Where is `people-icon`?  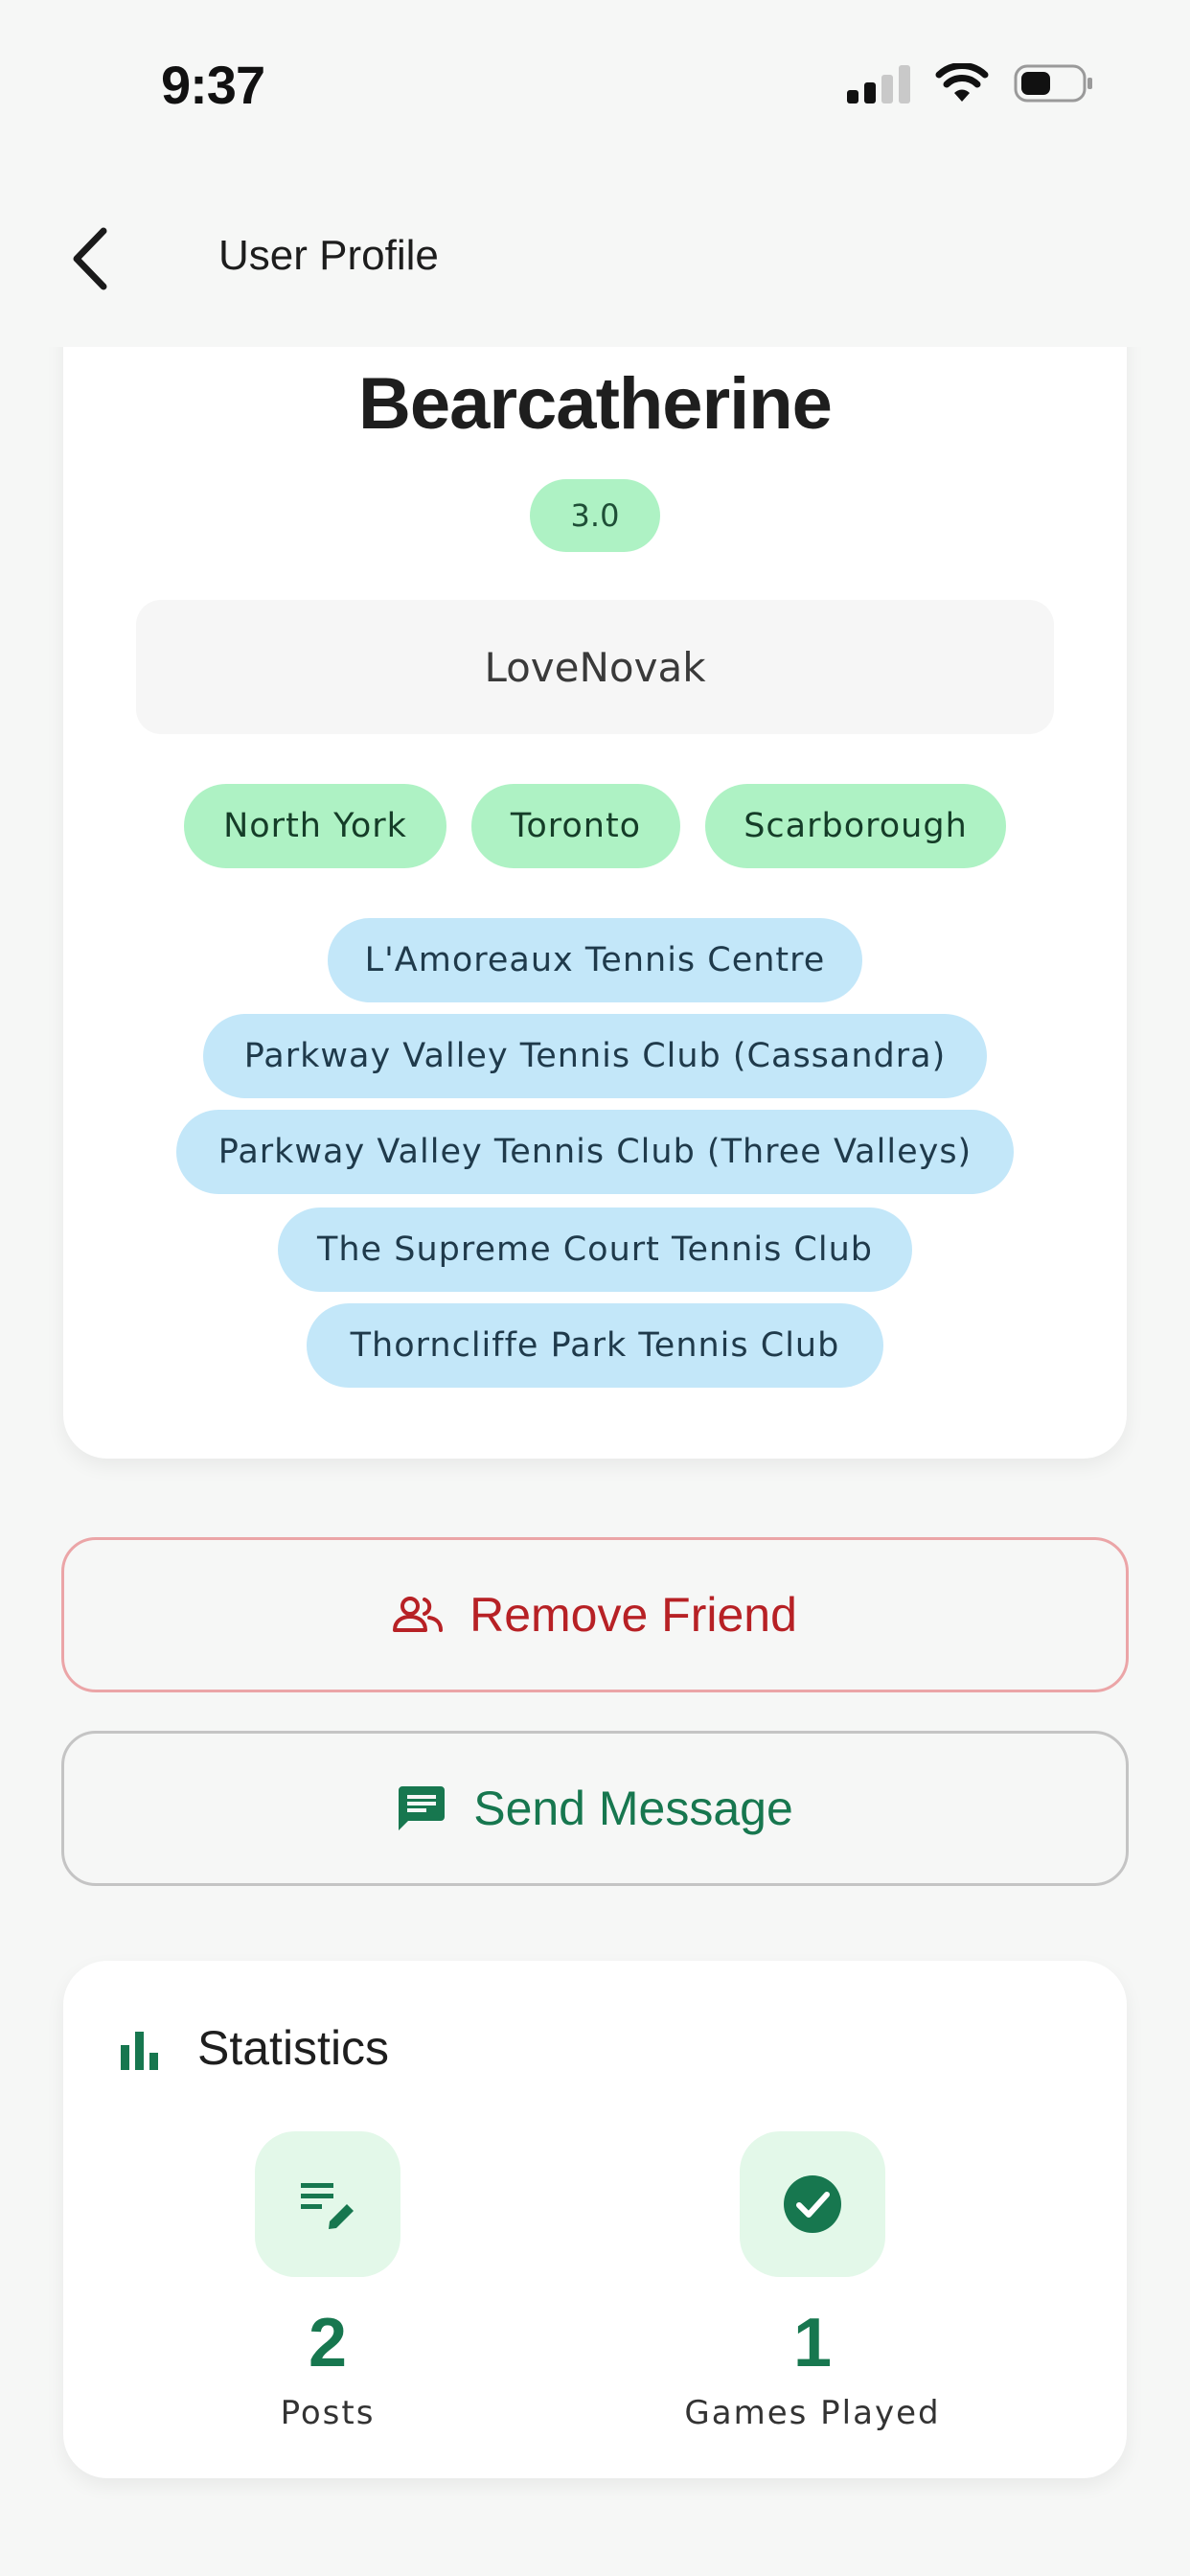
people-icon is located at coordinates (419, 1614).